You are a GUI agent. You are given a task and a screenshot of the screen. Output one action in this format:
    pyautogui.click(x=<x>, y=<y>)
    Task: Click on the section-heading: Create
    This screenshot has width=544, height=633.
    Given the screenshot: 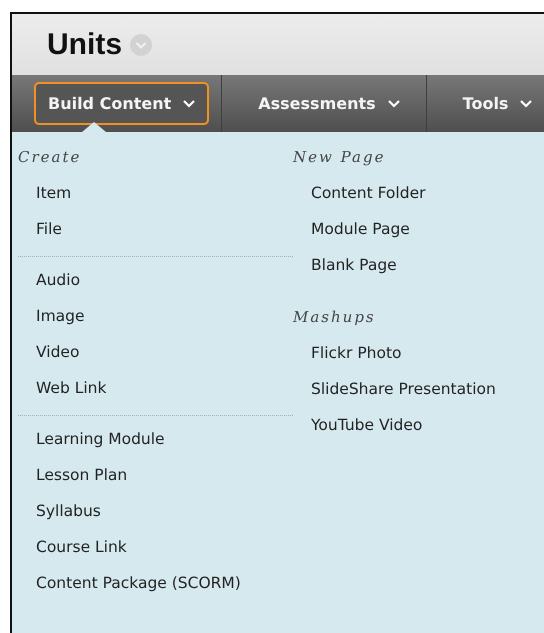 What is the action you would take?
    pyautogui.click(x=50, y=157)
    